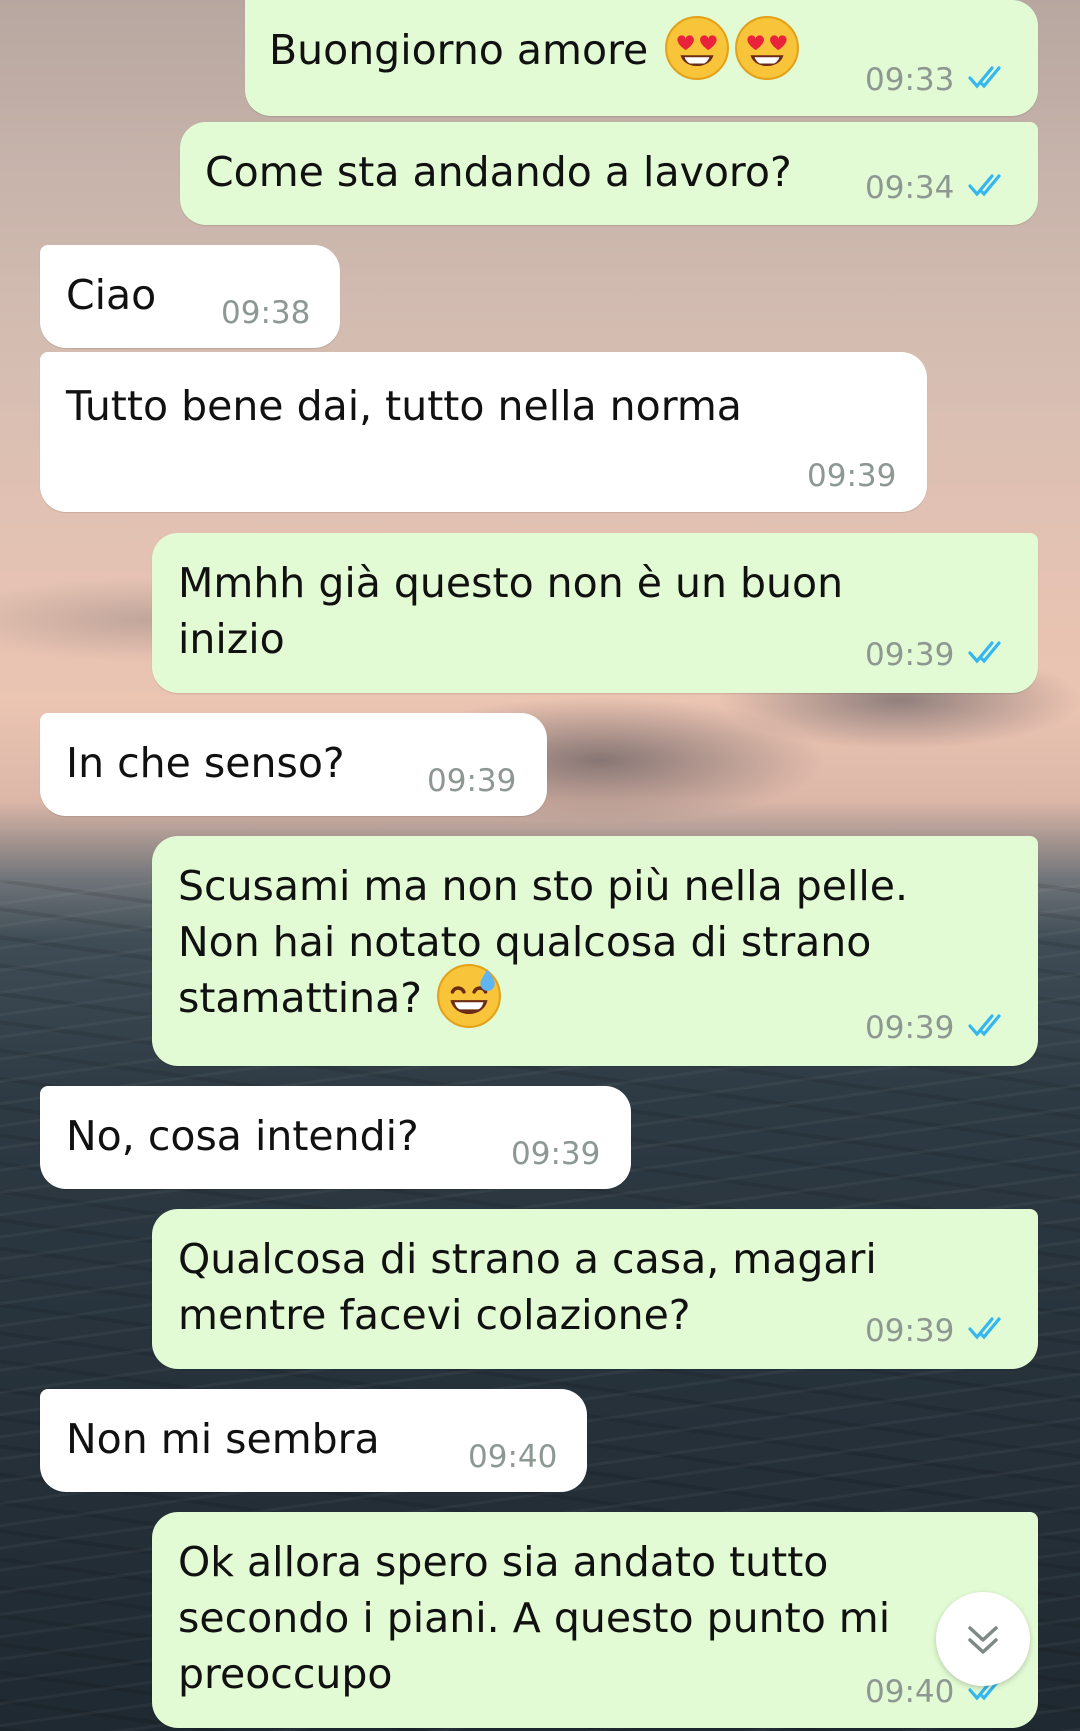 The image size is (1080, 1731). Describe the element at coordinates (404, 406) in the screenshot. I see `message-text: Tutto bene dai, tutto nella norma` at that location.